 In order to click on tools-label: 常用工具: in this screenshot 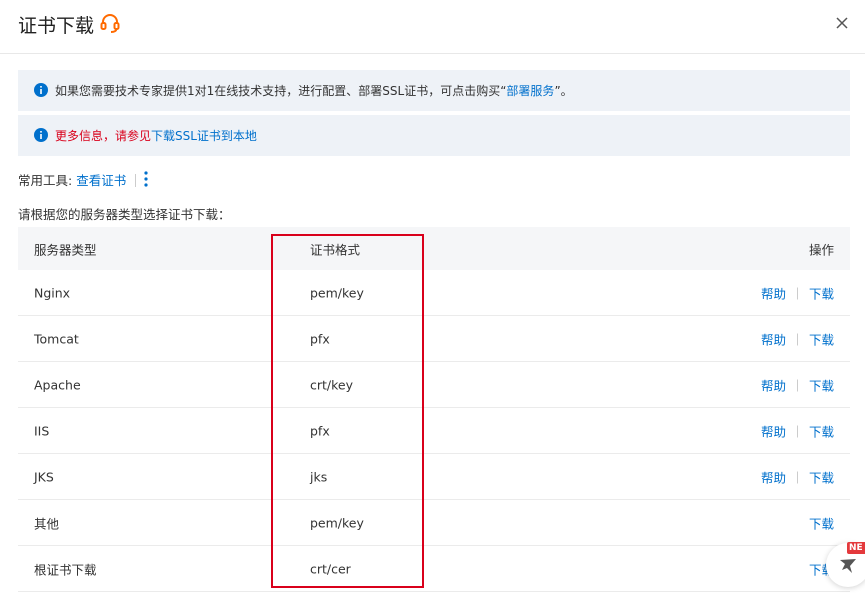, I will do `click(45, 180)`.